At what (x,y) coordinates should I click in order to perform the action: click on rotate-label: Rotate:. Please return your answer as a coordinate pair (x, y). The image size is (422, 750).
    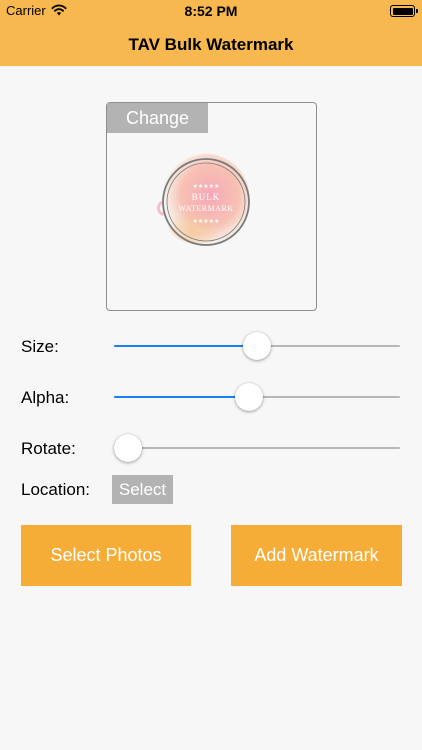
    Looking at the image, I should click on (48, 448).